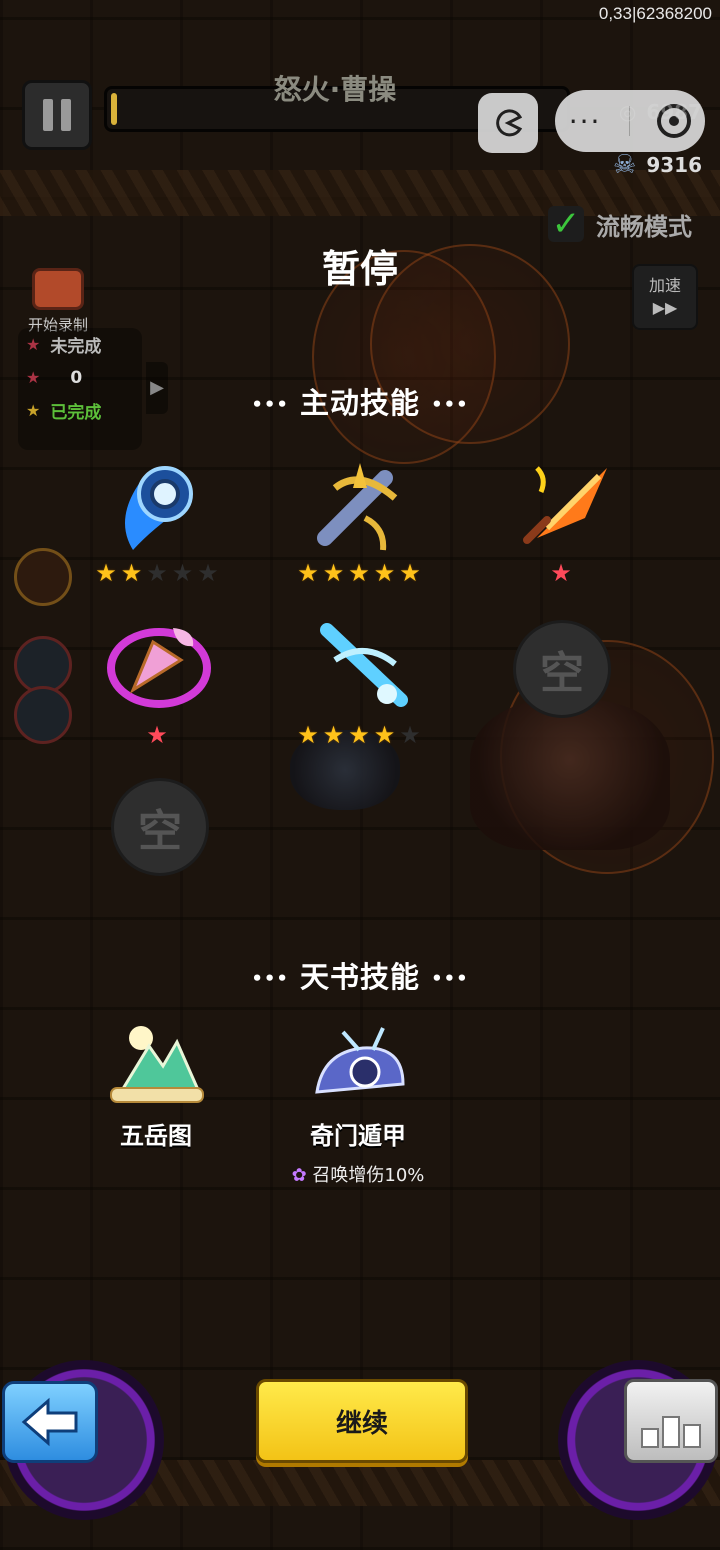 This screenshot has width=720, height=1550. What do you see at coordinates (358, 1136) in the screenshot?
I see `book-name: 奇门遁甲` at bounding box center [358, 1136].